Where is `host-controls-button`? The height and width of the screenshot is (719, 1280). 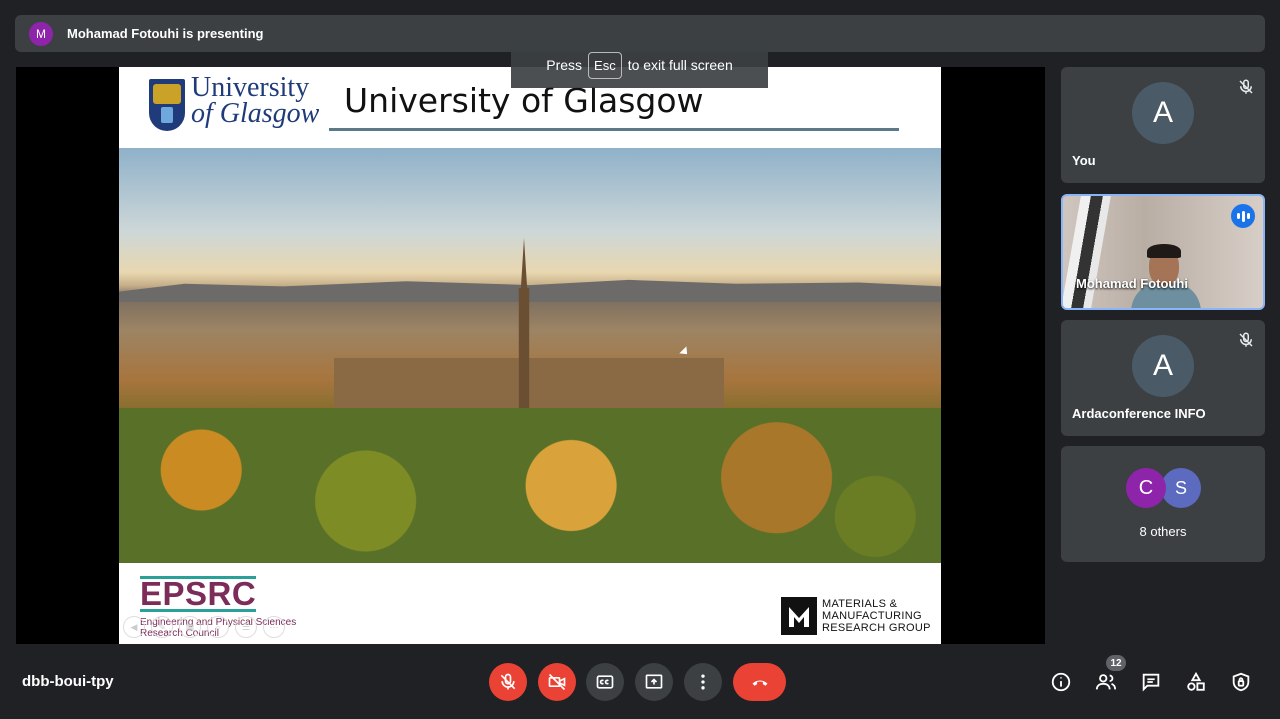
host-controls-button is located at coordinates (1241, 682).